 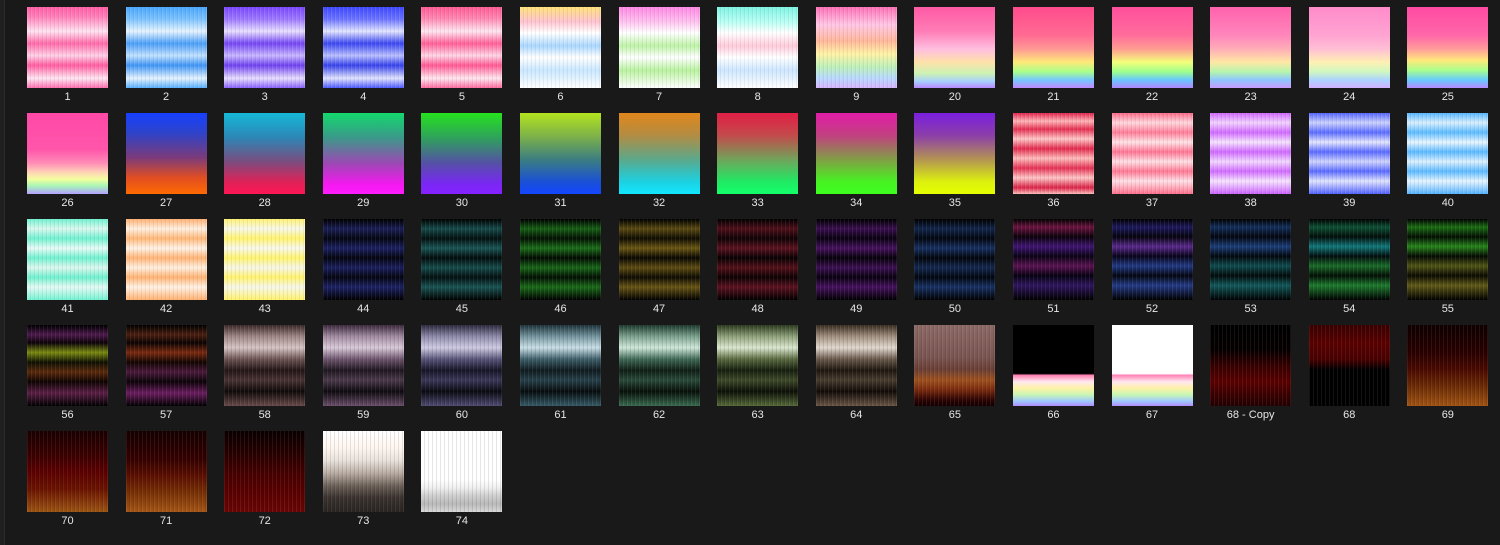 What do you see at coordinates (560, 97) in the screenshot?
I see `file-label: 6` at bounding box center [560, 97].